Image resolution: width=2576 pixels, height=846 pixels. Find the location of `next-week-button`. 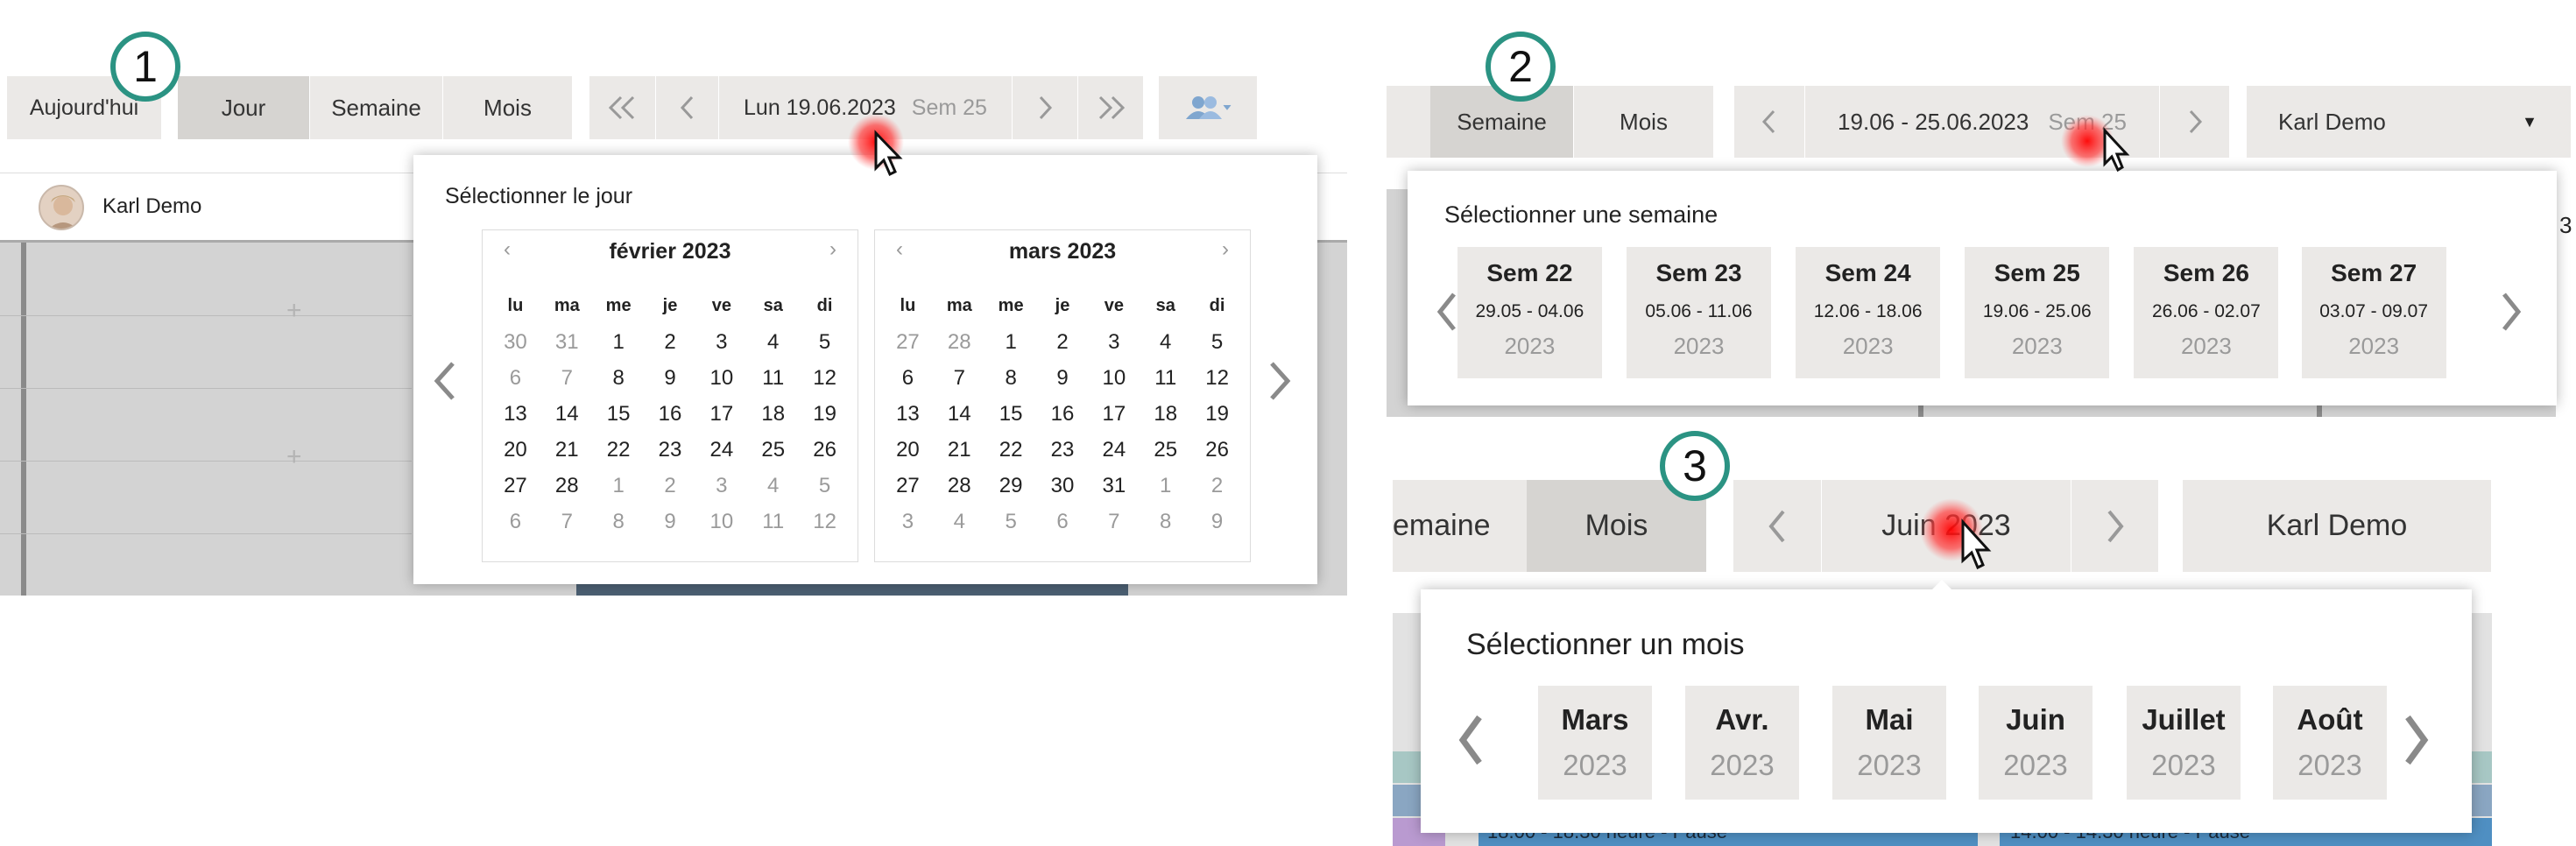

next-week-button is located at coordinates (2194, 122).